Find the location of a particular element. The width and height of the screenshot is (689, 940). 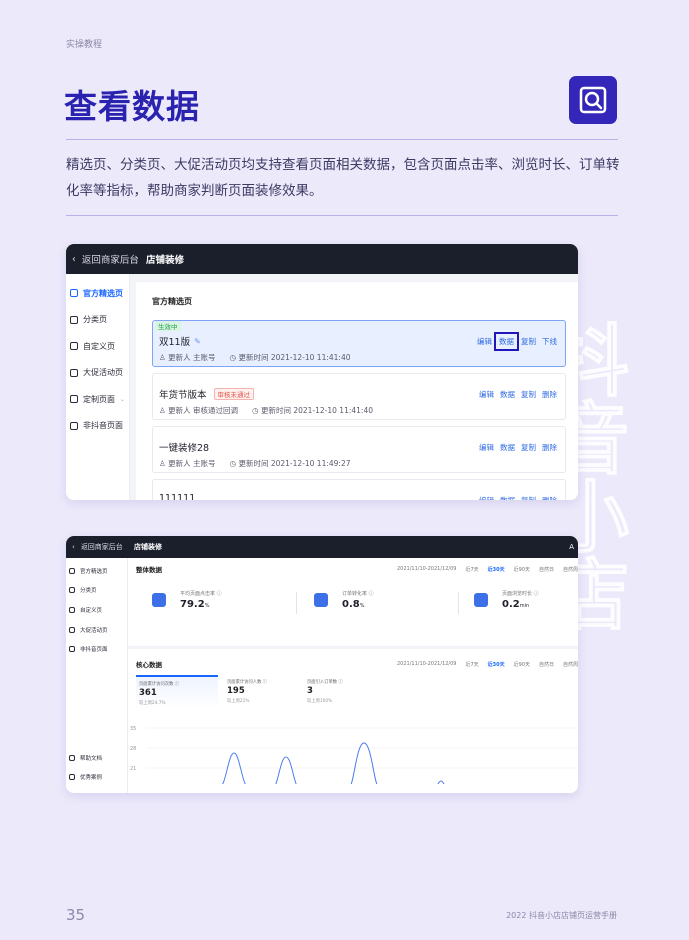

card-actions: 编辑 数据 复制 下线 is located at coordinates (517, 341).